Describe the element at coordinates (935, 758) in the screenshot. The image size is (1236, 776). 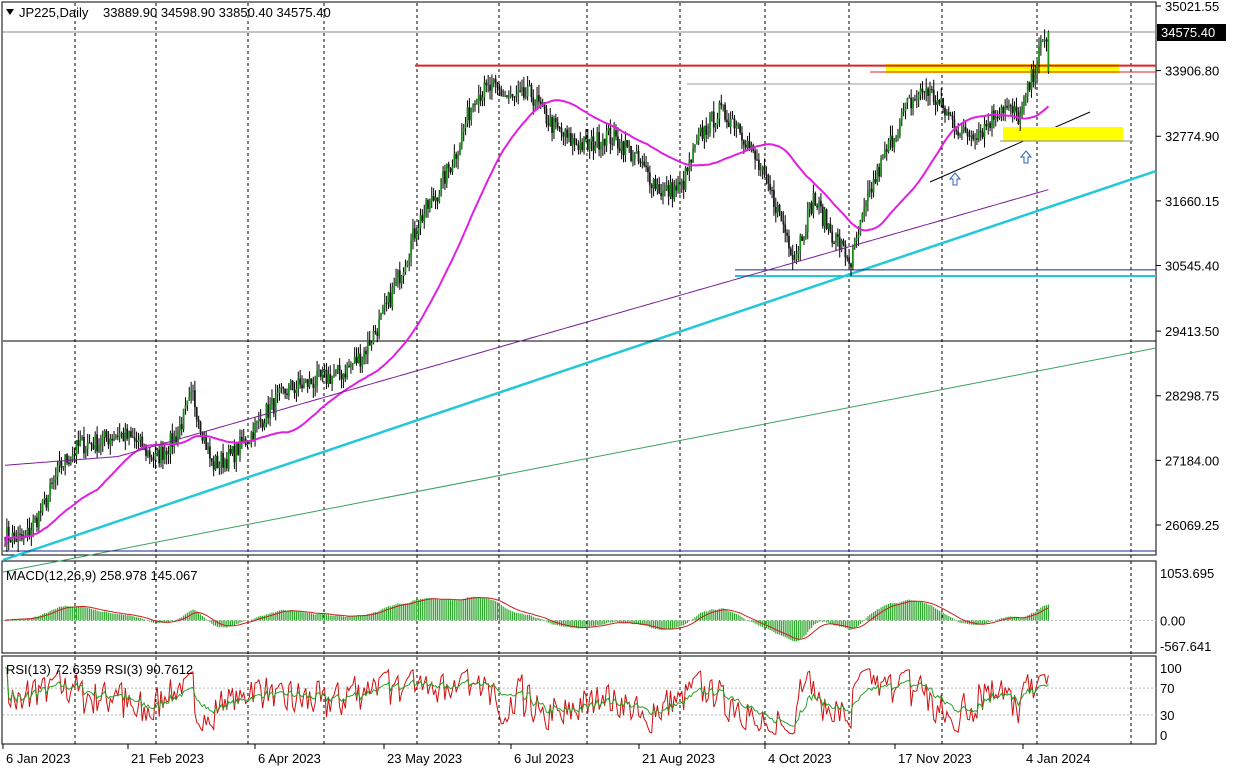
I see `time-label: 17 Nov 2023` at that location.